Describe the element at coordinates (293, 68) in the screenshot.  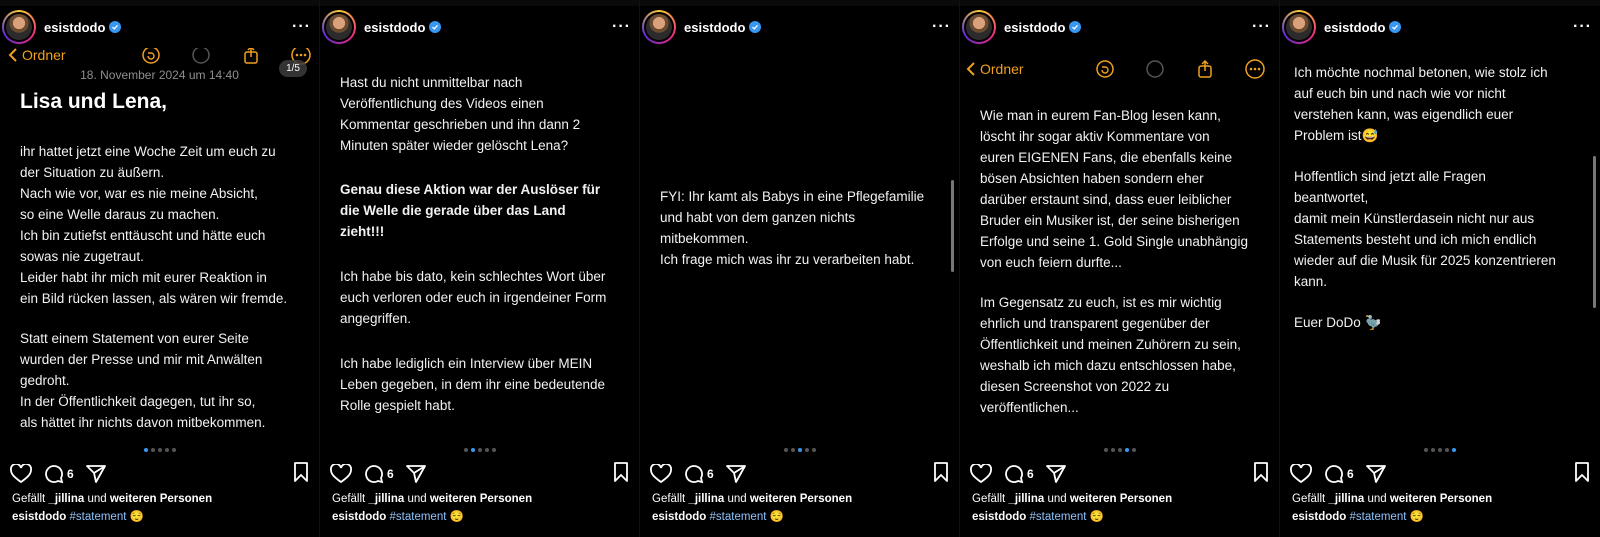
I see `slide-counter: 1/5` at that location.